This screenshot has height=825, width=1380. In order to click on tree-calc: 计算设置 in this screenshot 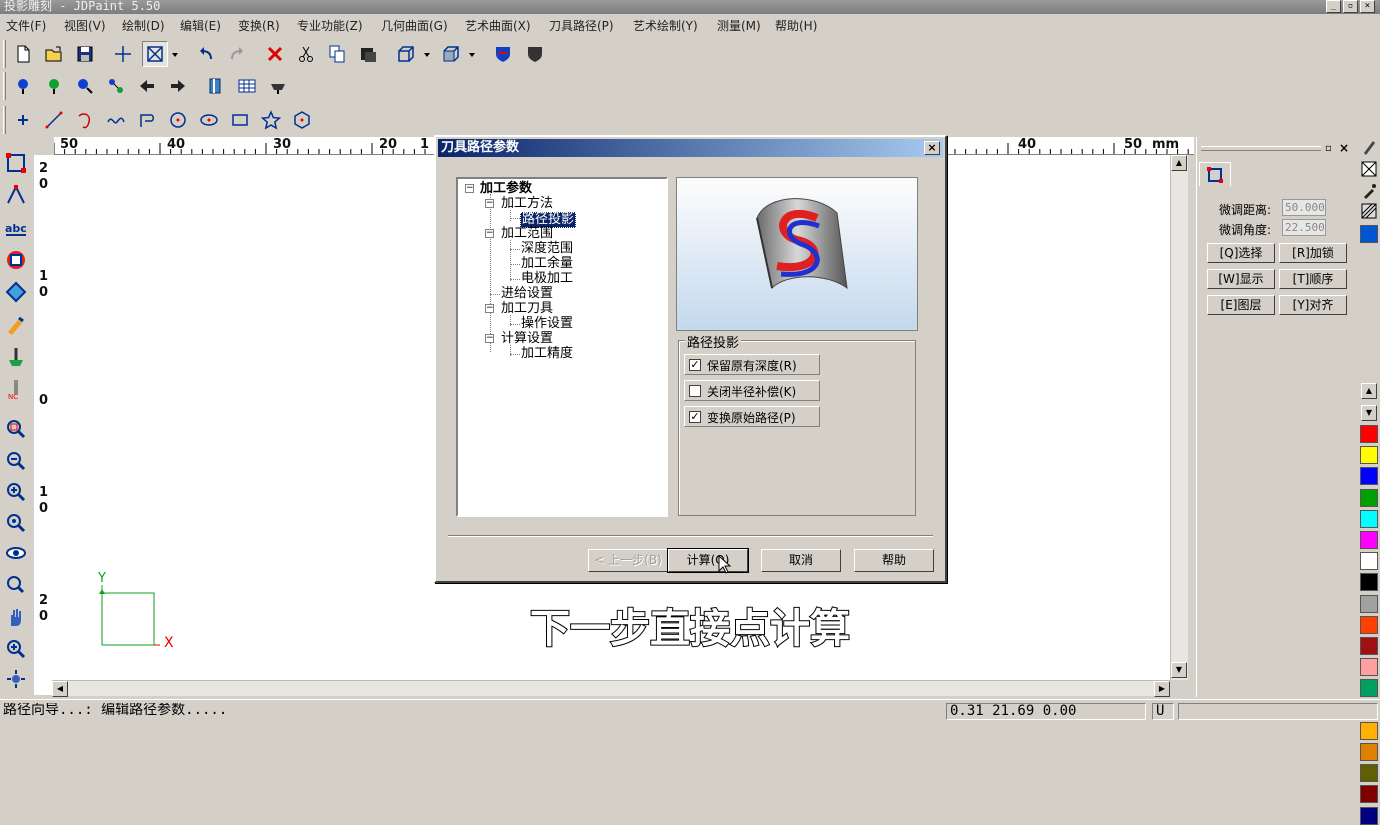, I will do `click(527, 339)`.